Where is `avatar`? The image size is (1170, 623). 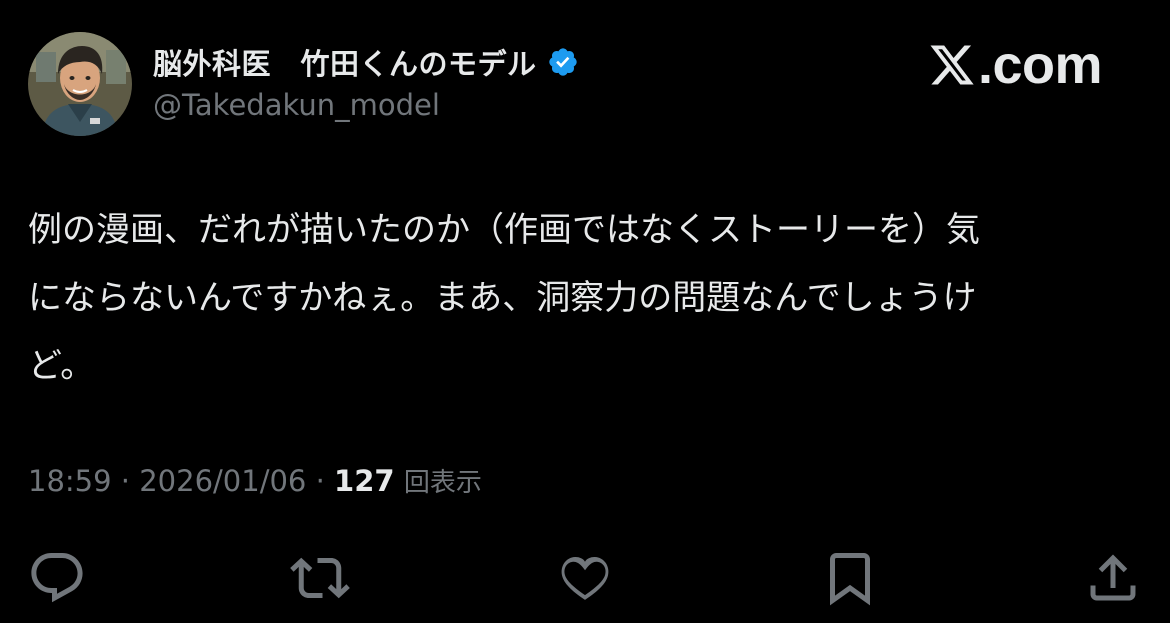 avatar is located at coordinates (80, 84).